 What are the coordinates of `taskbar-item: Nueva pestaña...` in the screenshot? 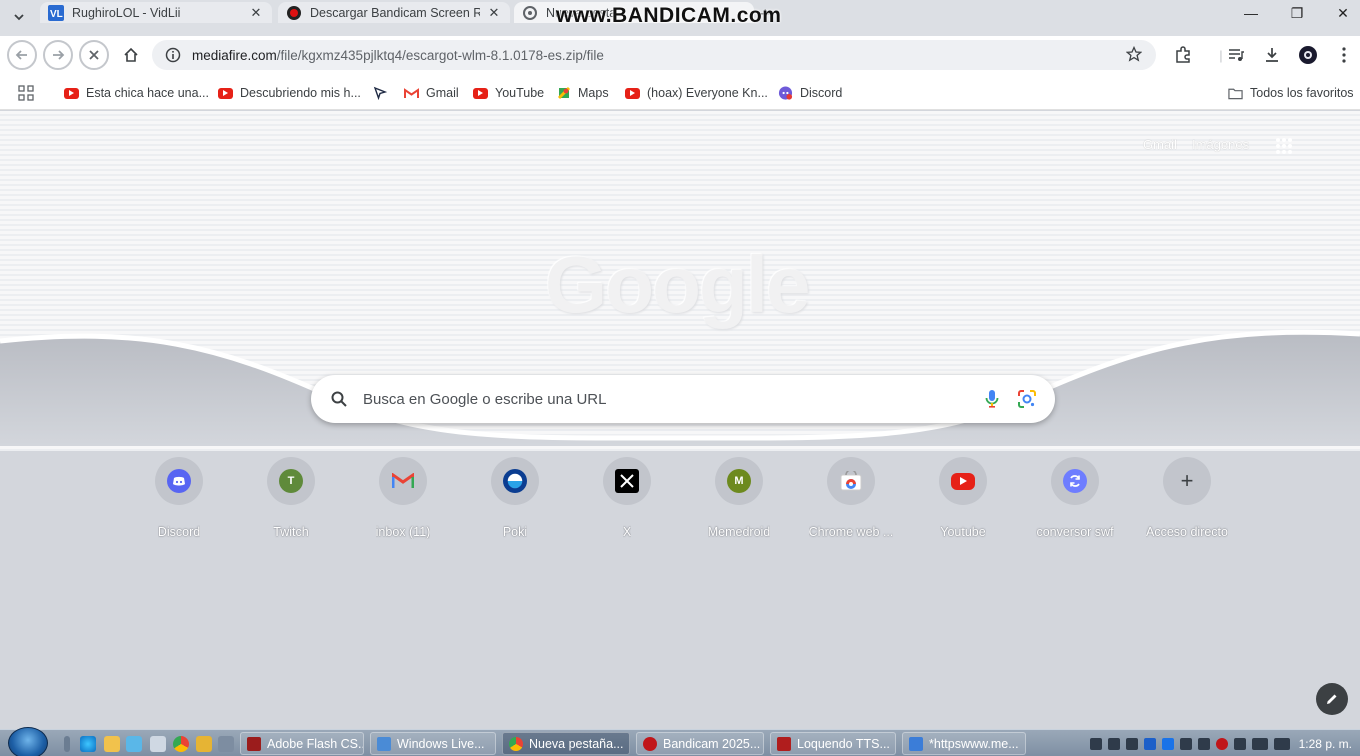 It's located at (566, 743).